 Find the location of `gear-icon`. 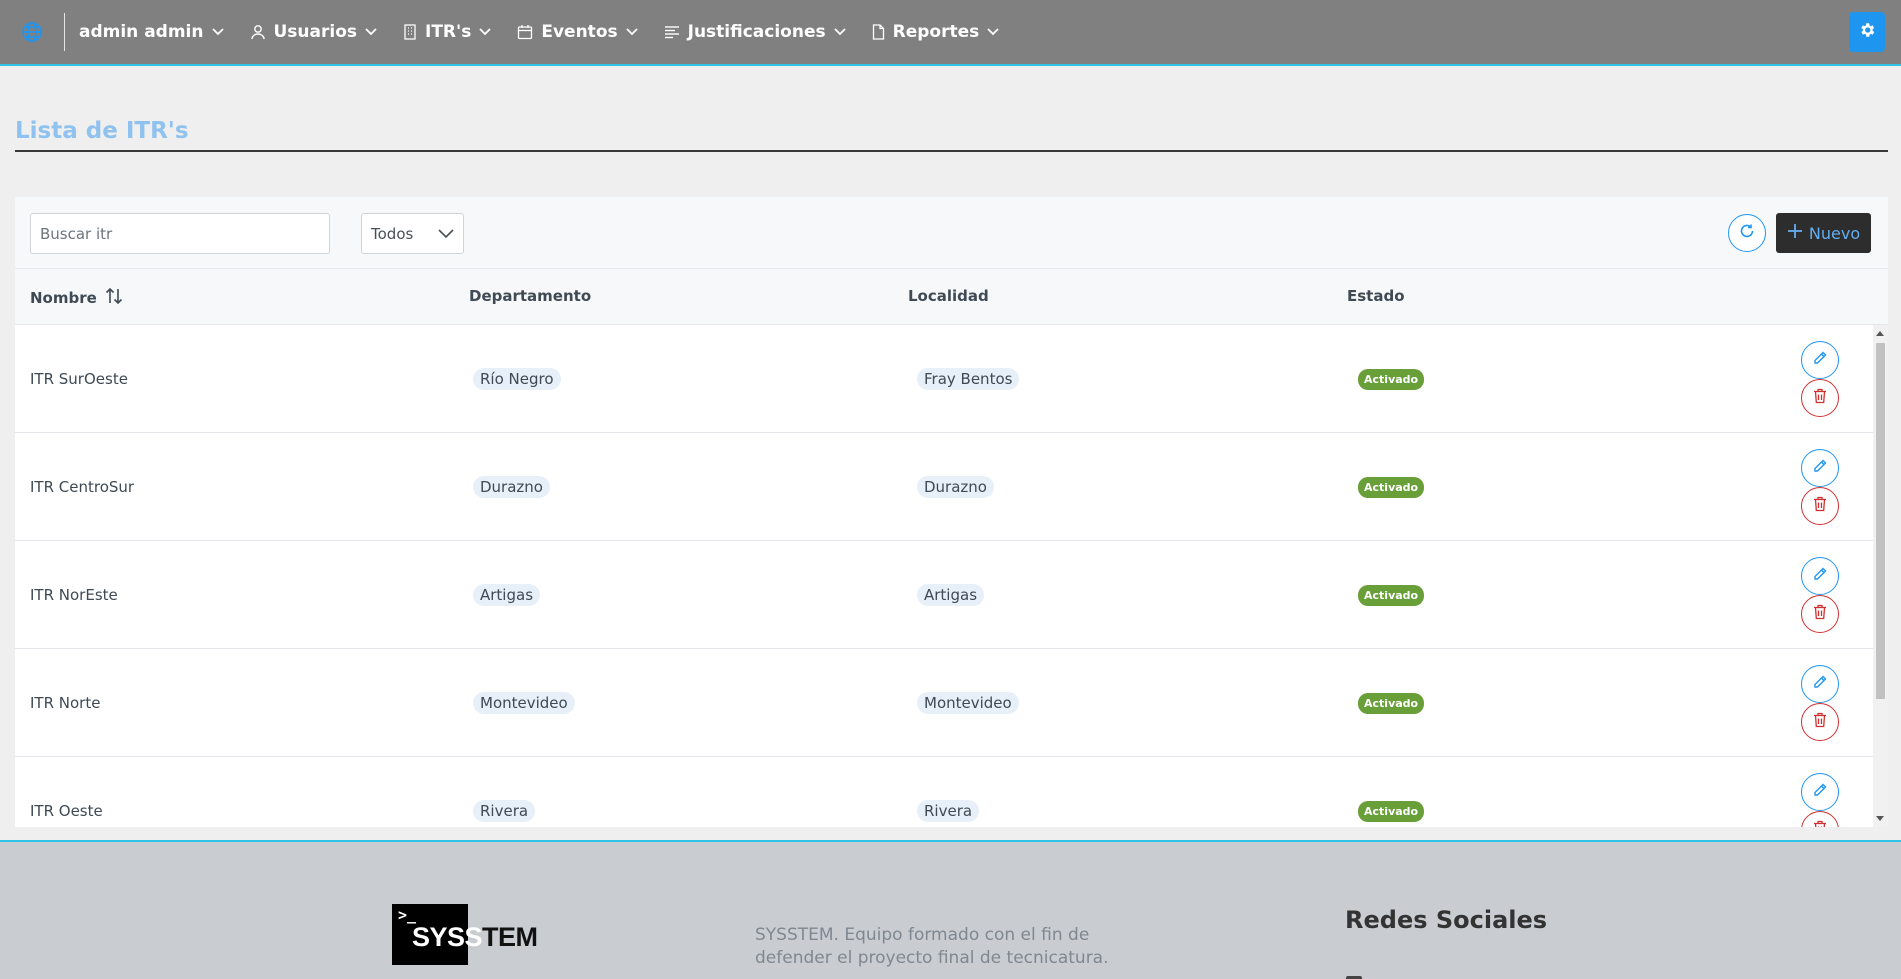

gear-icon is located at coordinates (1867, 32).